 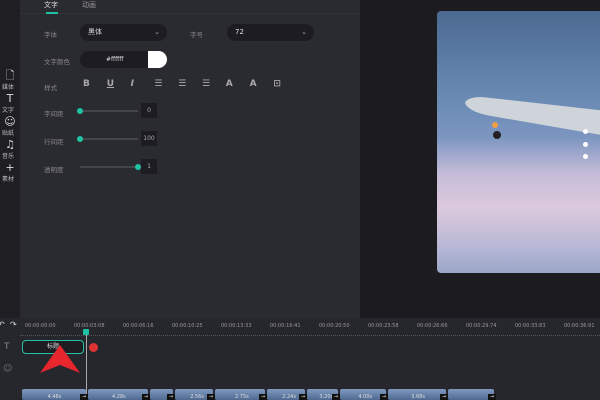 I want to click on line-spacing-handle, so click(x=80, y=139).